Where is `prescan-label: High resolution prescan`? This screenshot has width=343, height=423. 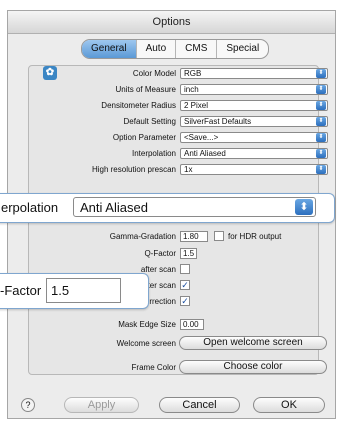 prescan-label: High resolution prescan is located at coordinates (133, 169).